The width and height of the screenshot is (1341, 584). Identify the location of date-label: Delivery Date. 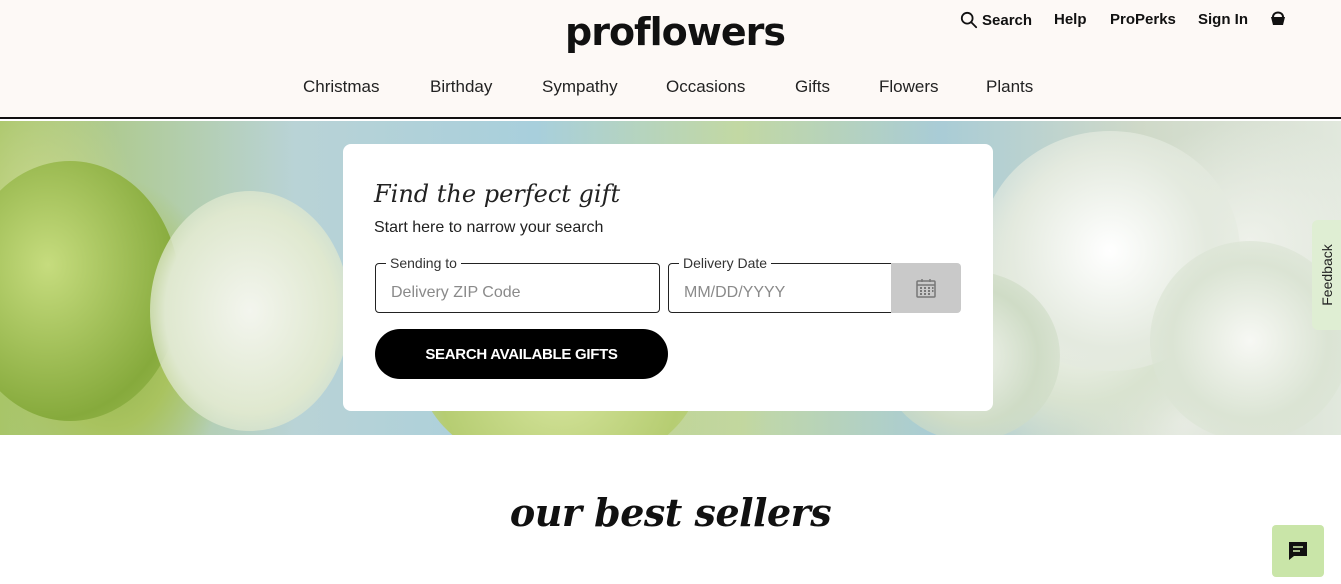
(725, 263).